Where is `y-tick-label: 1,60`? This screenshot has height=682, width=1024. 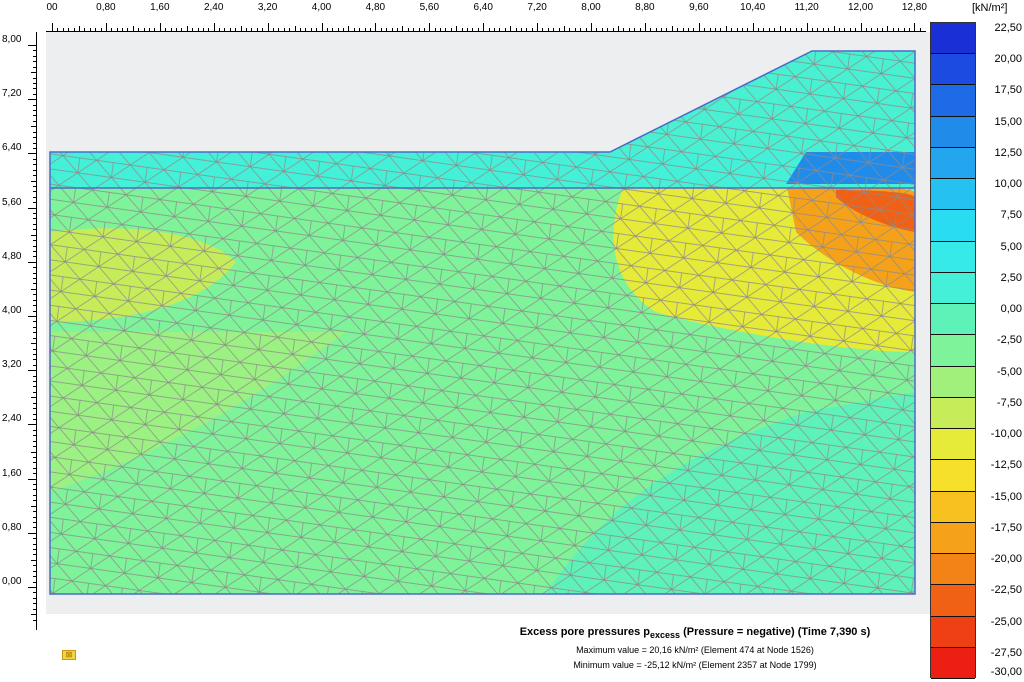
y-tick-label: 1,60 is located at coordinates (12, 473).